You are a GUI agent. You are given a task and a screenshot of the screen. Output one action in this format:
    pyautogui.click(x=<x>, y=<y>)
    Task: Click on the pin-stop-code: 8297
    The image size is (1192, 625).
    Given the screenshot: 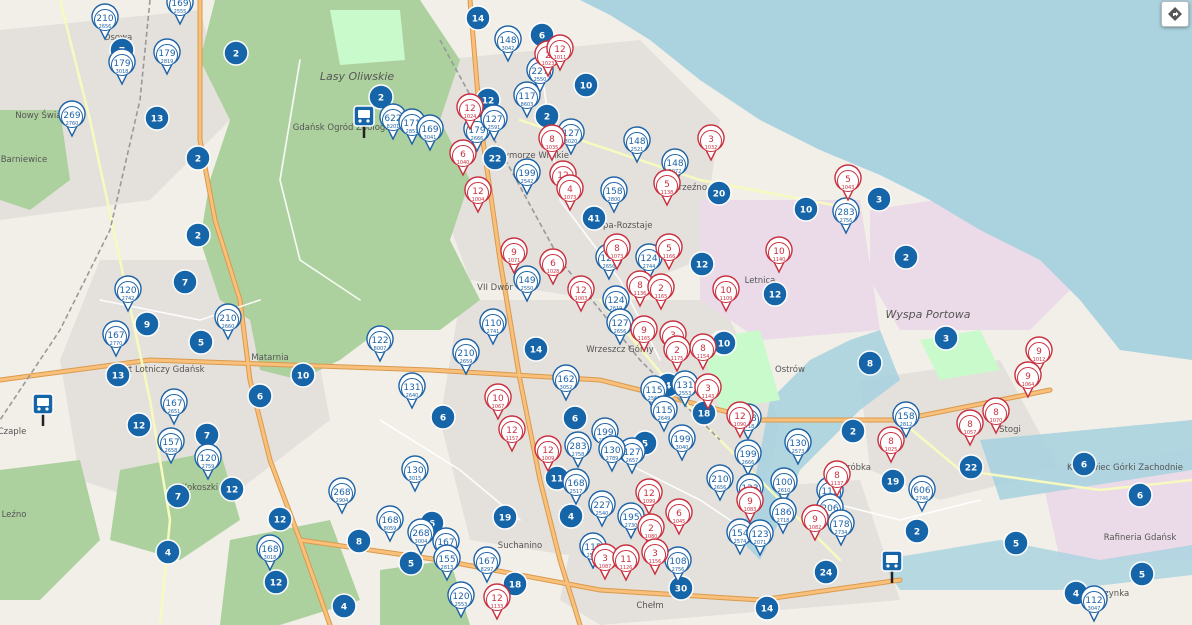 What is the action you would take?
    pyautogui.click(x=487, y=570)
    